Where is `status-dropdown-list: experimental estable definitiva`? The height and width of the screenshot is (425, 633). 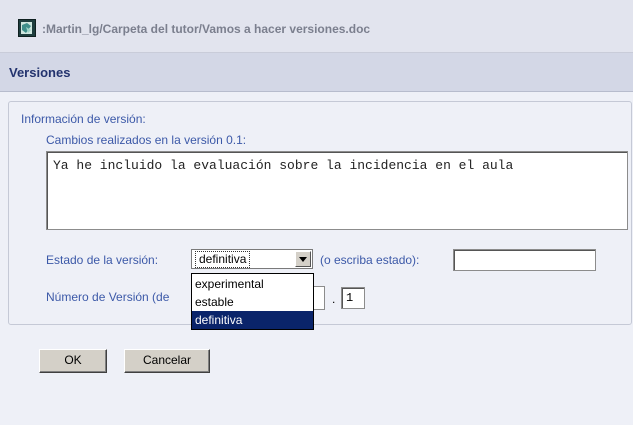
status-dropdown-list: experimental estable definitiva is located at coordinates (252, 301).